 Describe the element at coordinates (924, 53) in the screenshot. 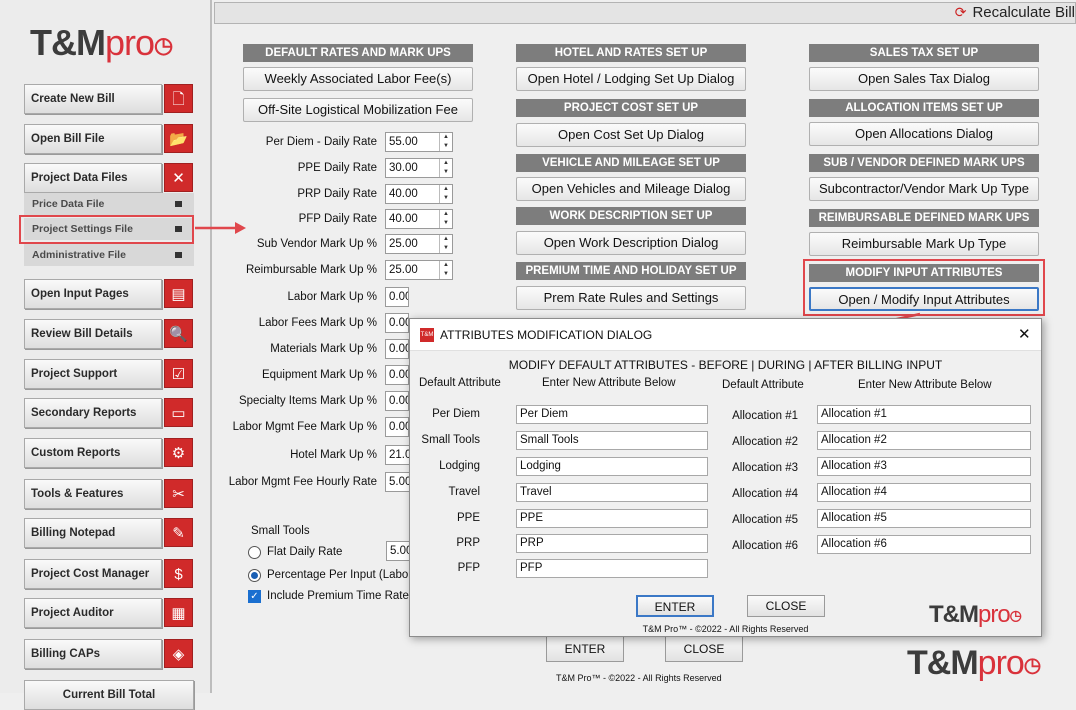

I see `section-header: SALES TAX SET UP` at that location.